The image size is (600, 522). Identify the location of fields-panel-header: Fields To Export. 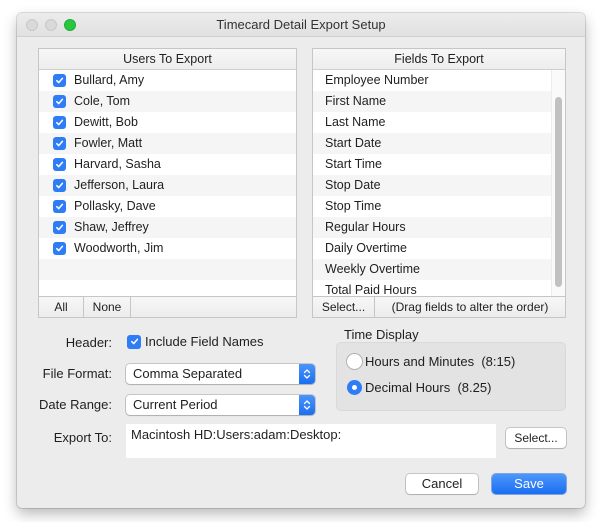
(439, 59).